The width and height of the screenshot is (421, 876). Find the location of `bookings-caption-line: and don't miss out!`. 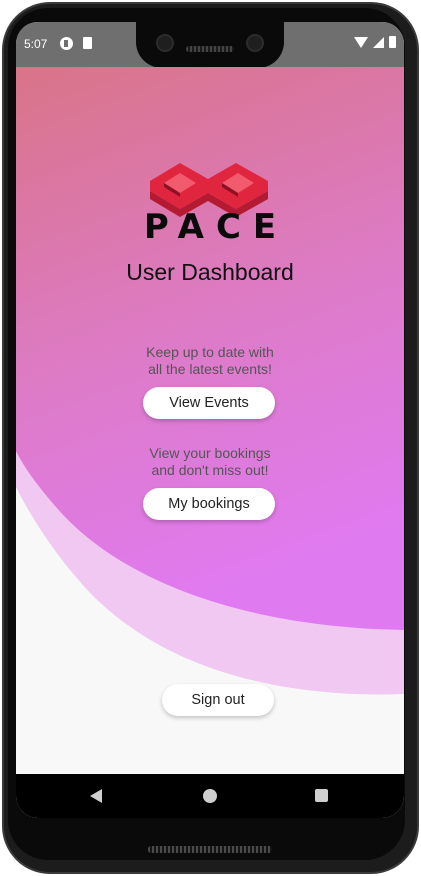

bookings-caption-line: and don't miss out! is located at coordinates (210, 470).